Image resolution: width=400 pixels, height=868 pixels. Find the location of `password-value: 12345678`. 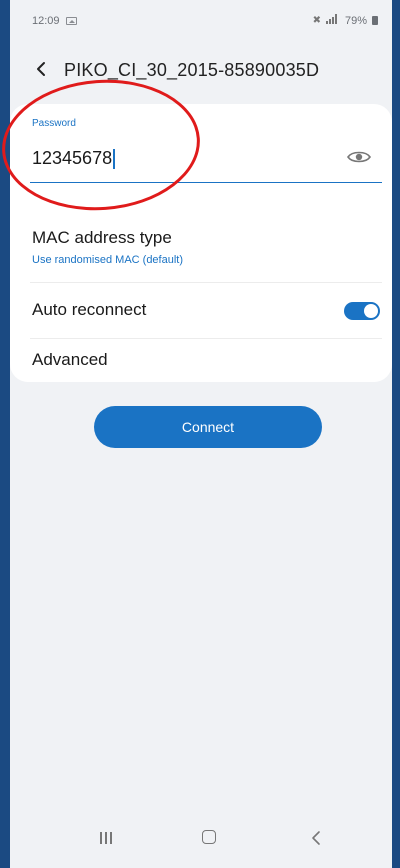

password-value: 12345678 is located at coordinates (72, 158).